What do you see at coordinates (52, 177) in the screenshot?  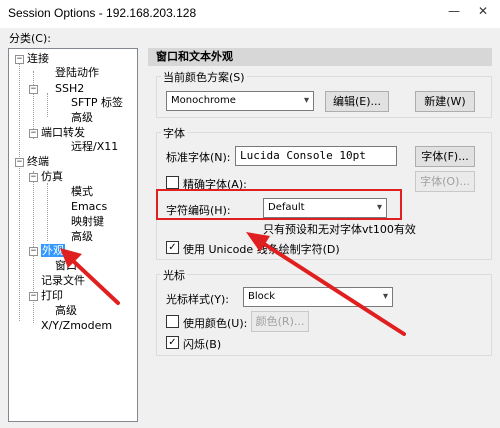 I see `tree-item-emulation: 仿真` at bounding box center [52, 177].